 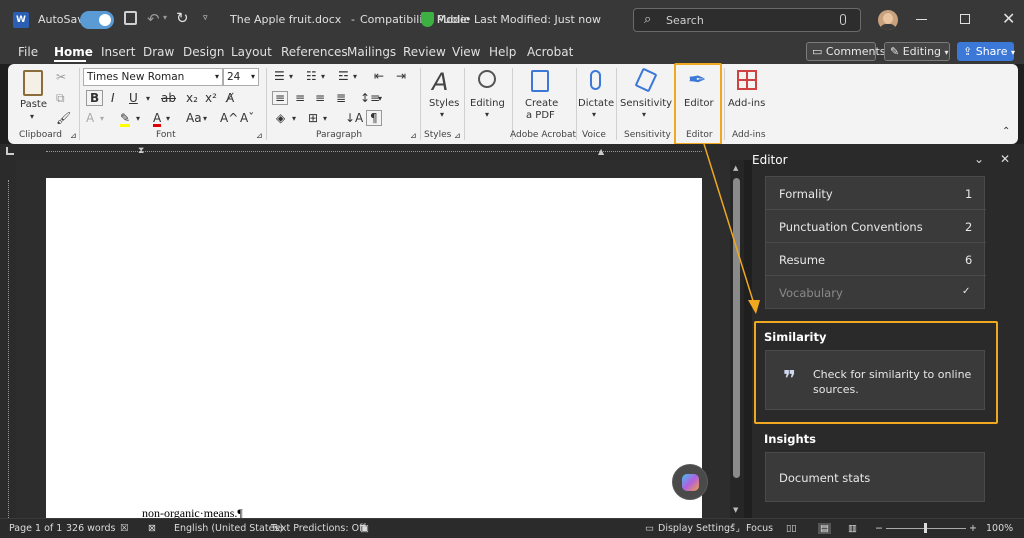 I want to click on font-color-icon: A, so click(x=157, y=119).